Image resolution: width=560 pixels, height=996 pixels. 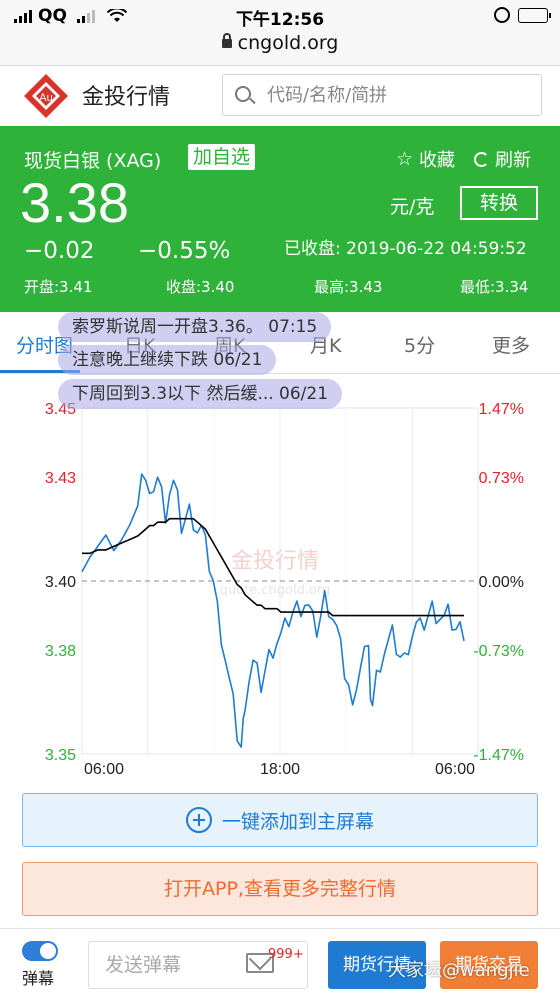 I want to click on danmaku-bubble: 下周回到3.3以下 然后缓... 06/21, so click(x=200, y=394).